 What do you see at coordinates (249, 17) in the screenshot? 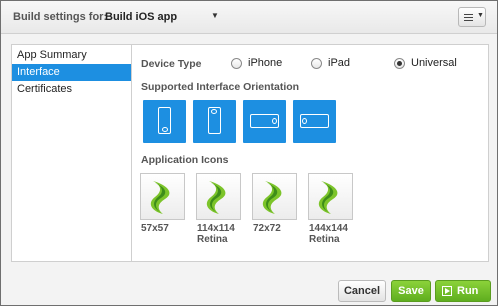
I see `top-toolbar: Build settings for: Build iOS app ▼ ▼` at bounding box center [249, 17].